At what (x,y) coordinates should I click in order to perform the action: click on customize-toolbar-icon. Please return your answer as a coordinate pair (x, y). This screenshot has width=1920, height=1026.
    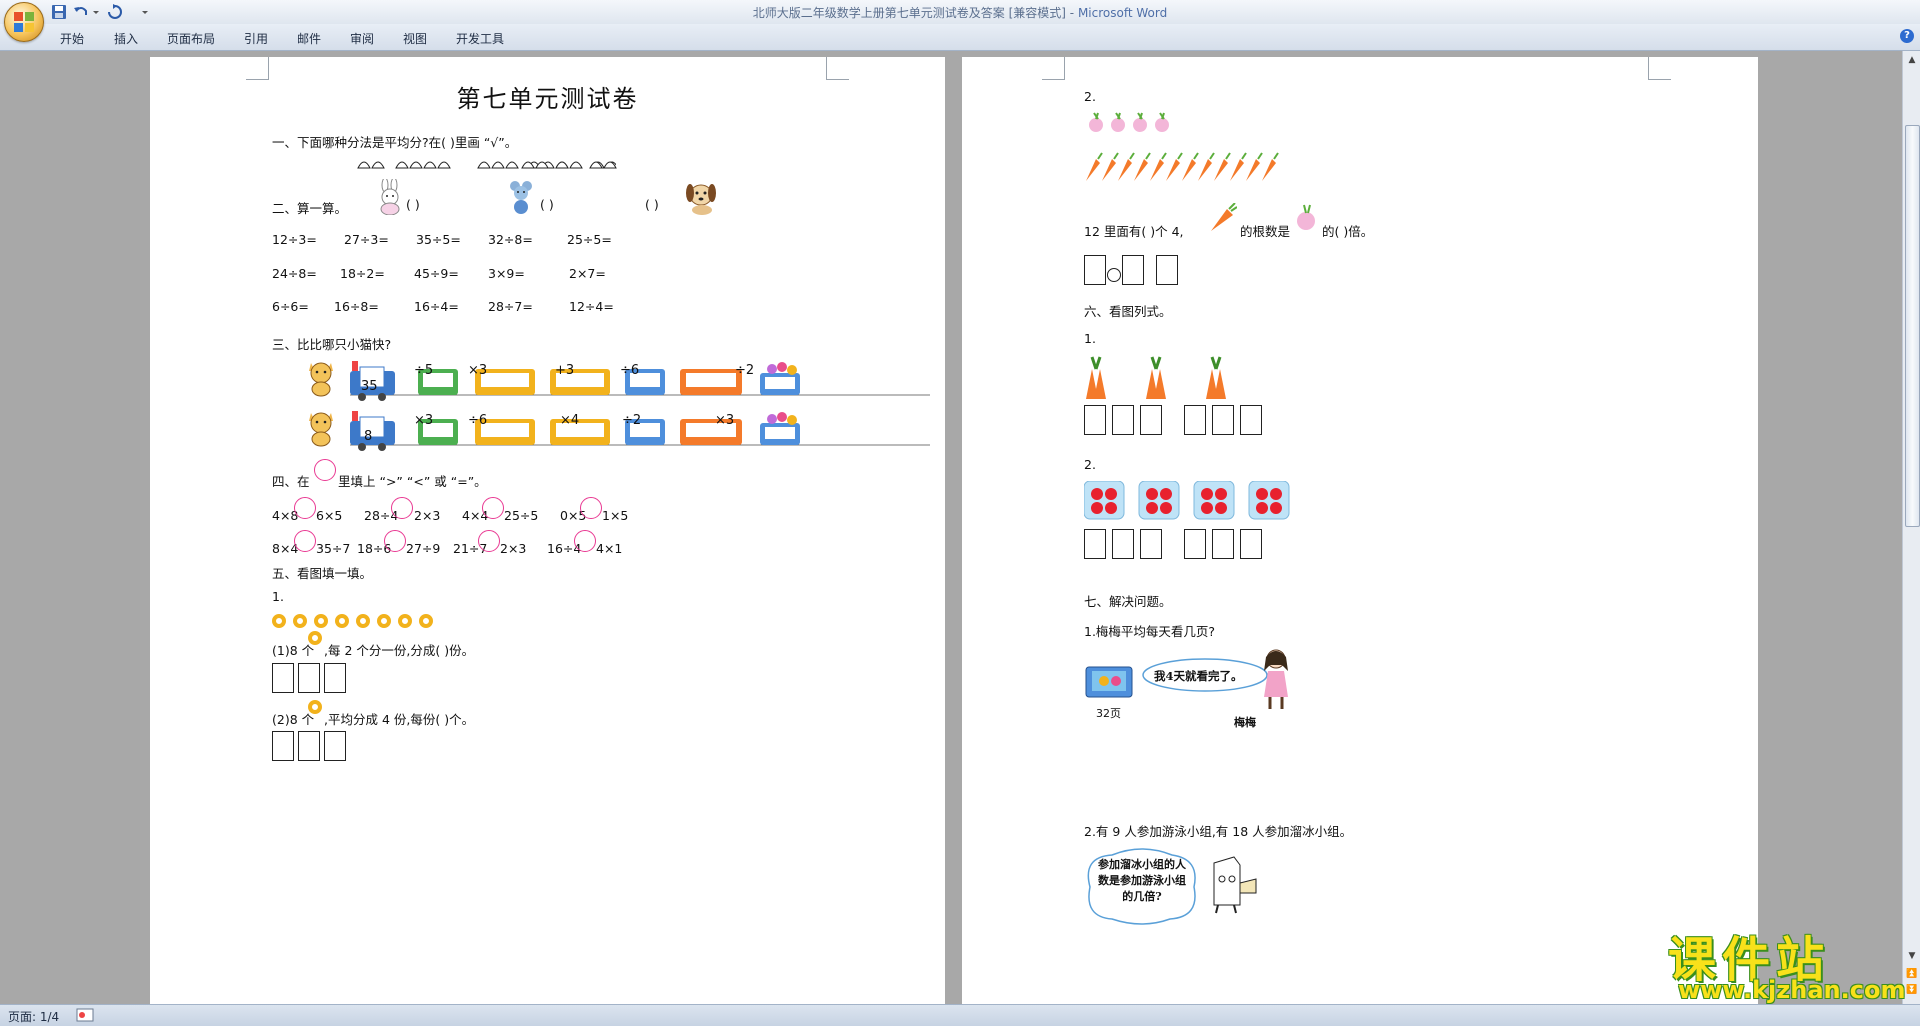
    Looking at the image, I should click on (145, 12).